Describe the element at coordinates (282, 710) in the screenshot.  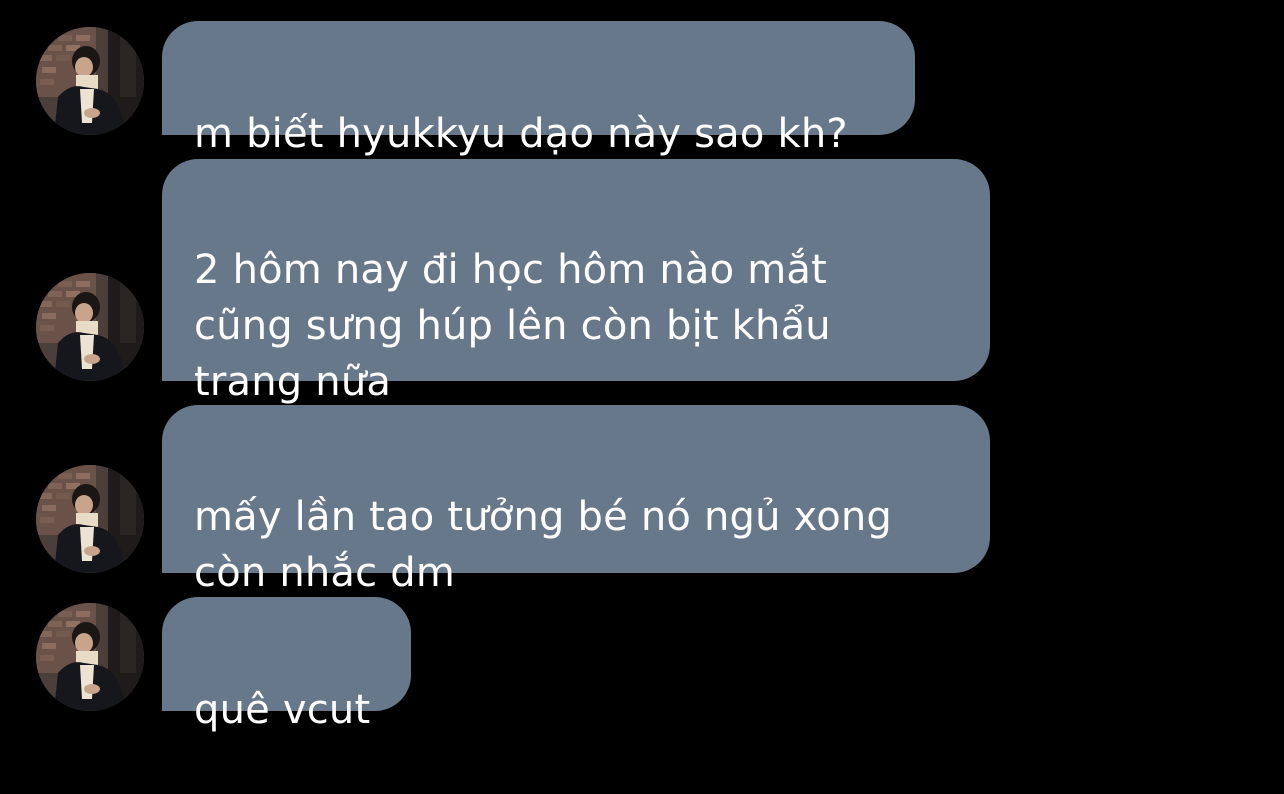
I see `message-text: quê vcut` at that location.